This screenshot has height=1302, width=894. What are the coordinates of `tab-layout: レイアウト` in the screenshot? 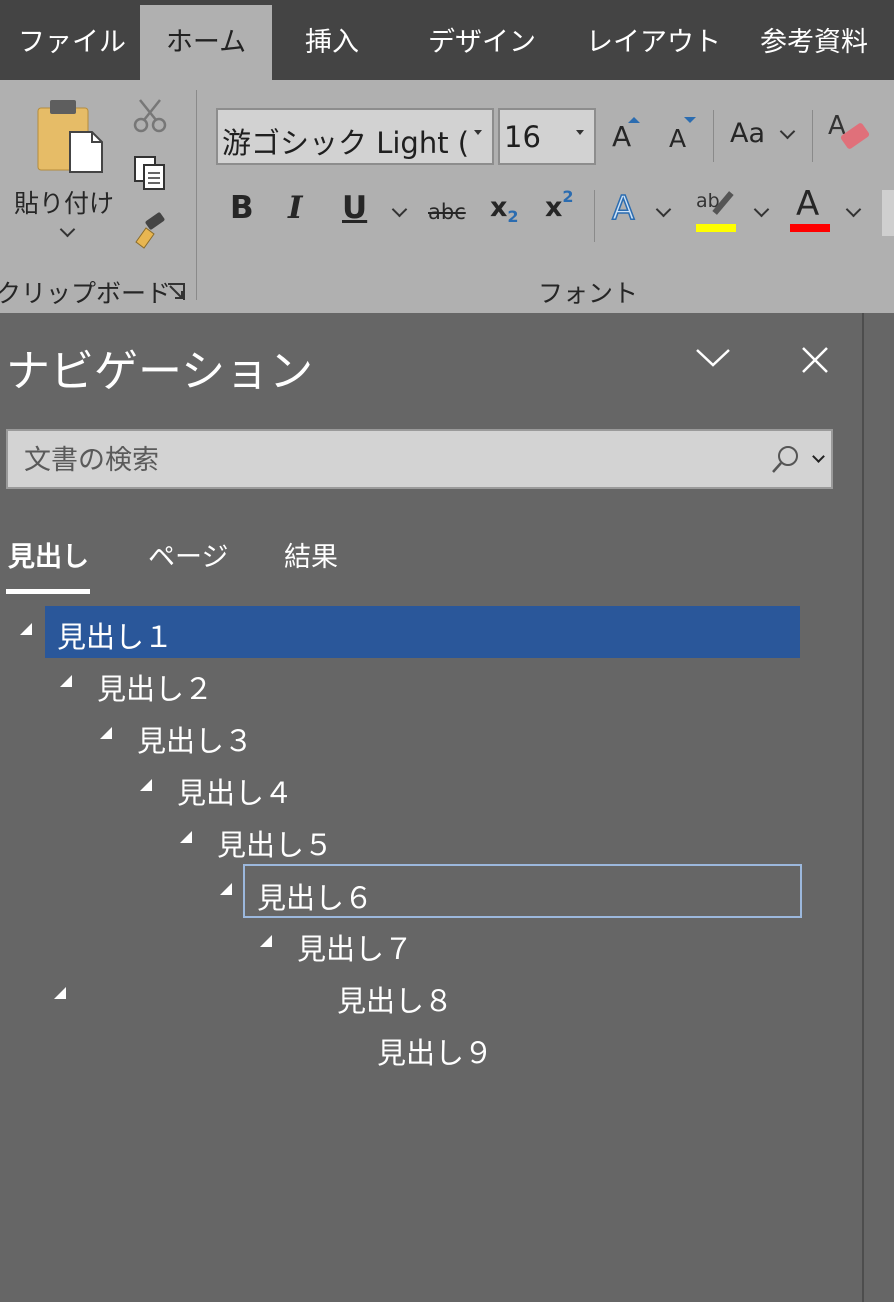 It's located at (653, 40).